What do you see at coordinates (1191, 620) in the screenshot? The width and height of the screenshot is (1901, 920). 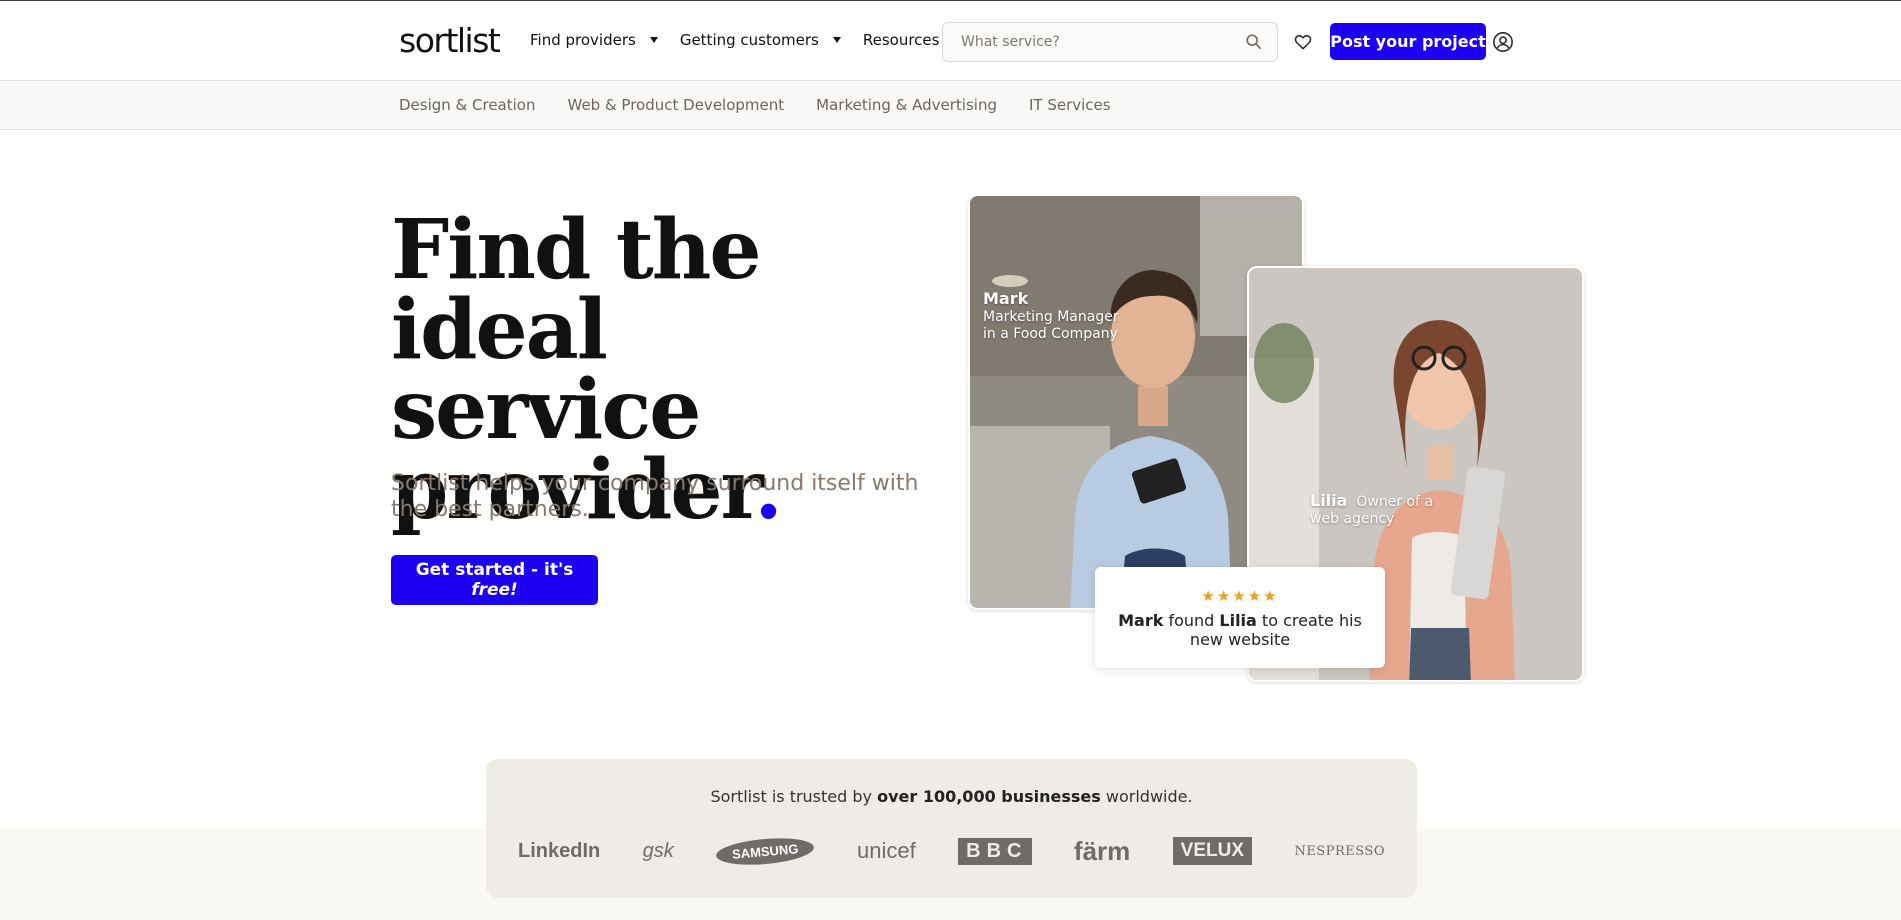 I see `review-text-part-1: found` at bounding box center [1191, 620].